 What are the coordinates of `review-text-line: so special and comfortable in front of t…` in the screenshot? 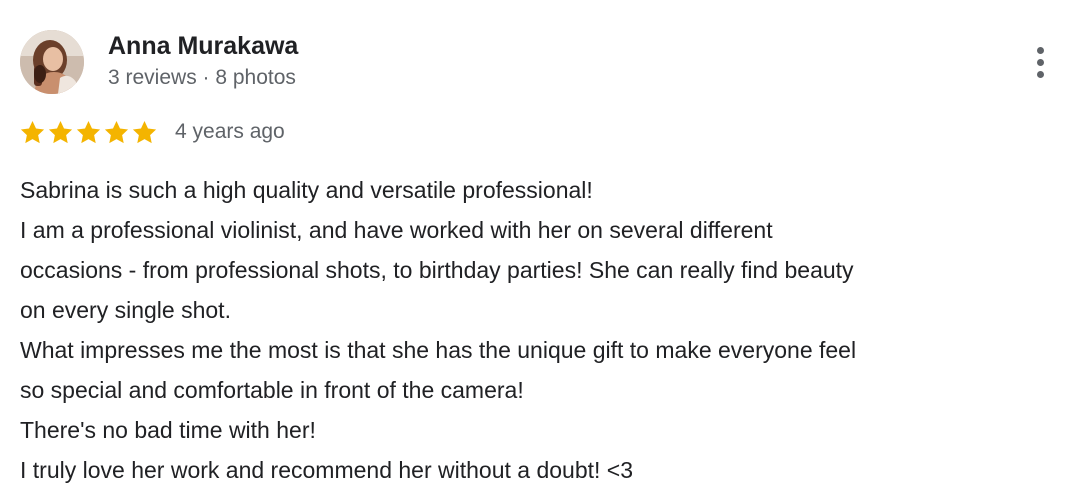 It's located at (272, 390).